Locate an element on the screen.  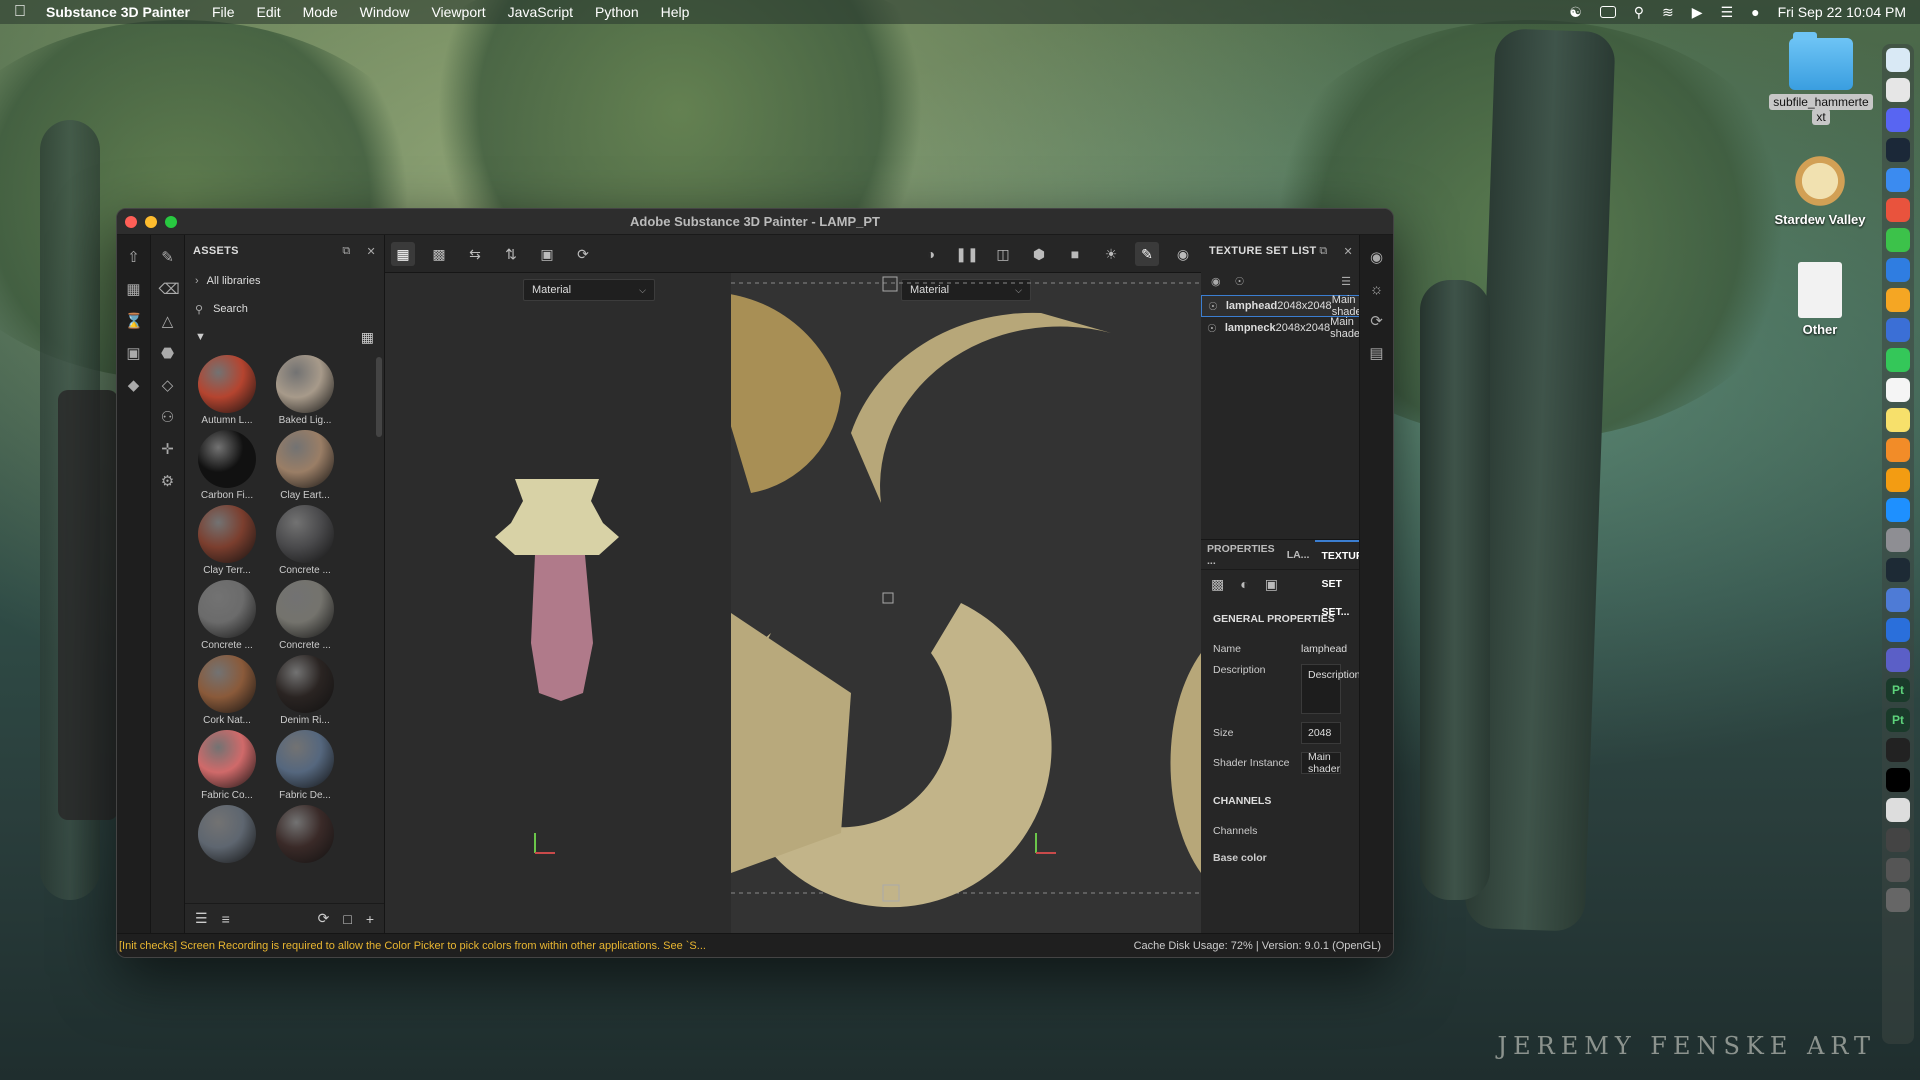
lamp-model is located at coordinates (558, 598).